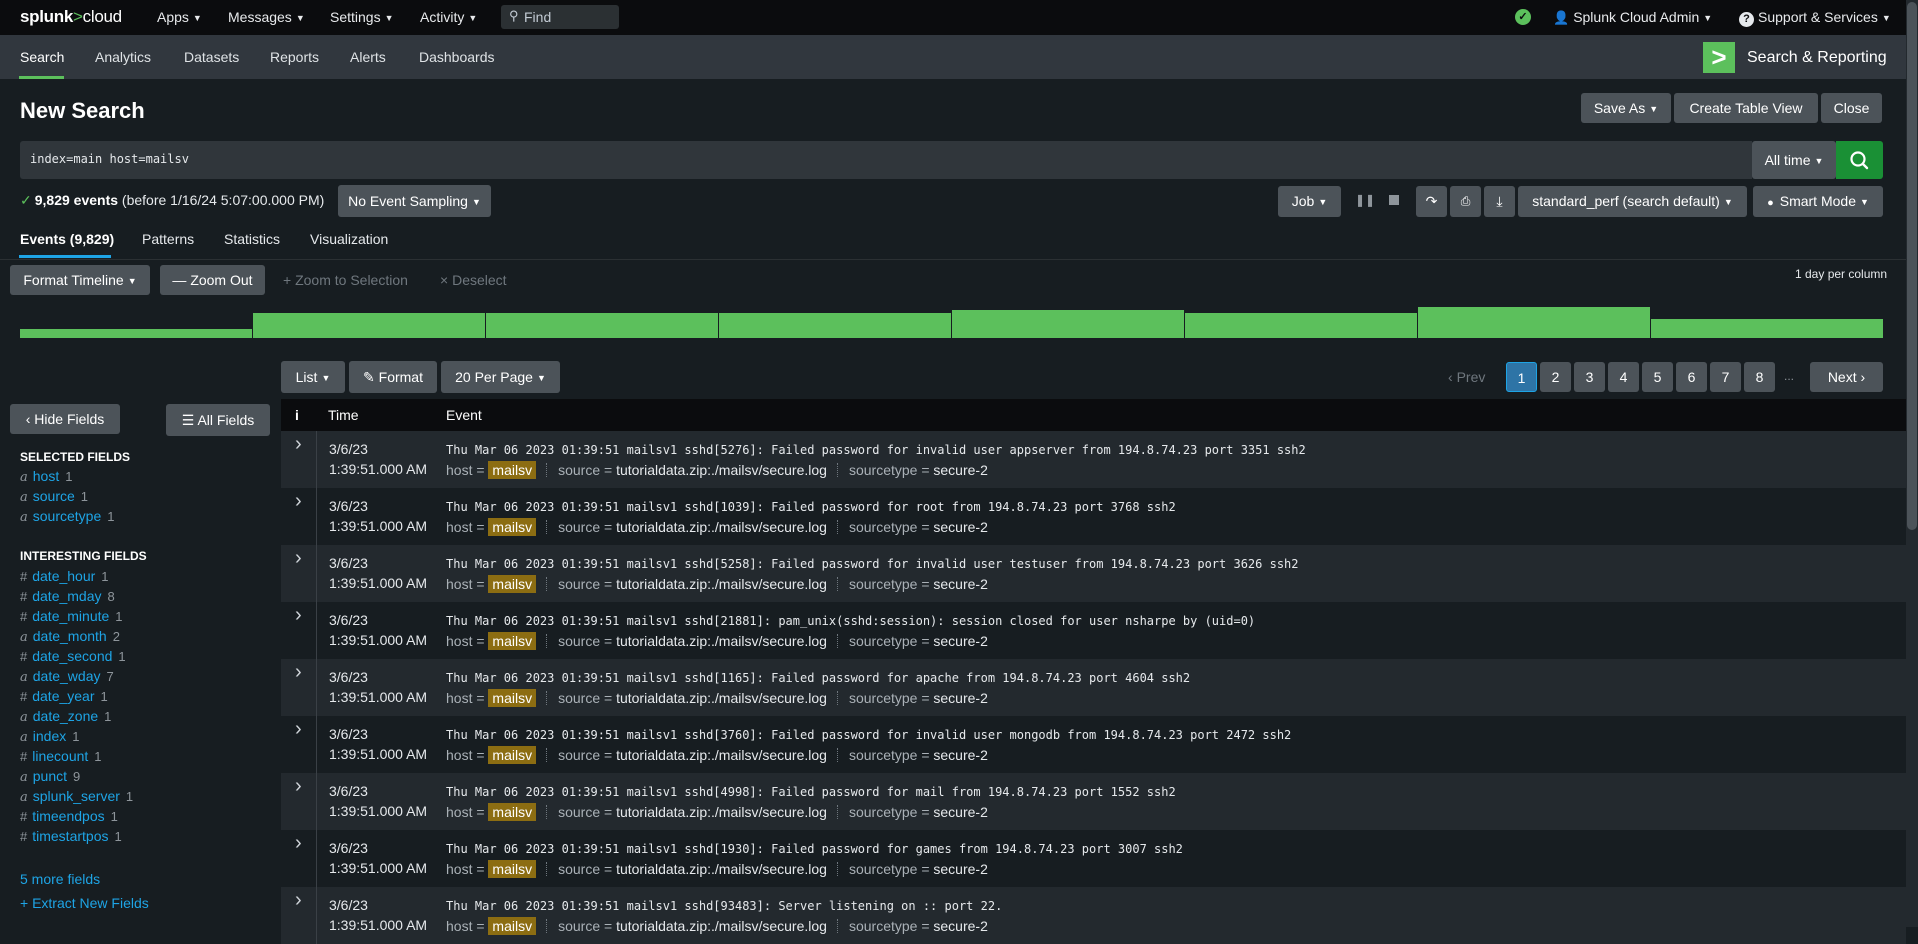 This screenshot has width=1918, height=944. I want to click on field-item: # timestartpos 1, so click(71, 836).